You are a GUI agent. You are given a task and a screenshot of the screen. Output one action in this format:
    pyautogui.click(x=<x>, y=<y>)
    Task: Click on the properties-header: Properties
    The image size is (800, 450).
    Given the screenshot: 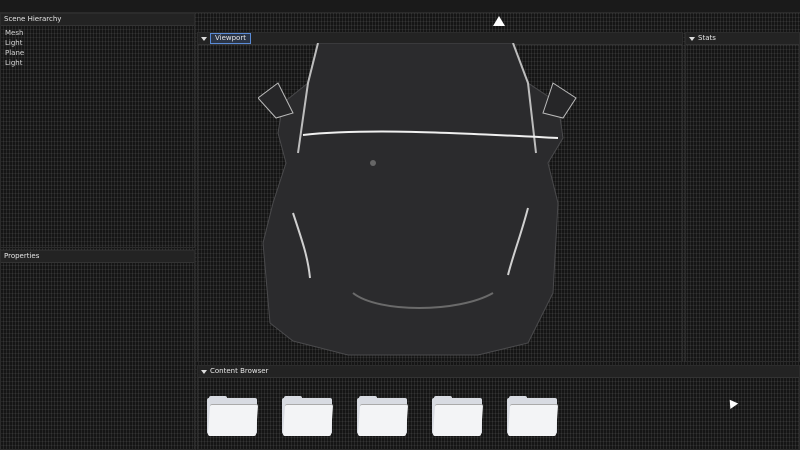 What is the action you would take?
    pyautogui.click(x=97, y=257)
    